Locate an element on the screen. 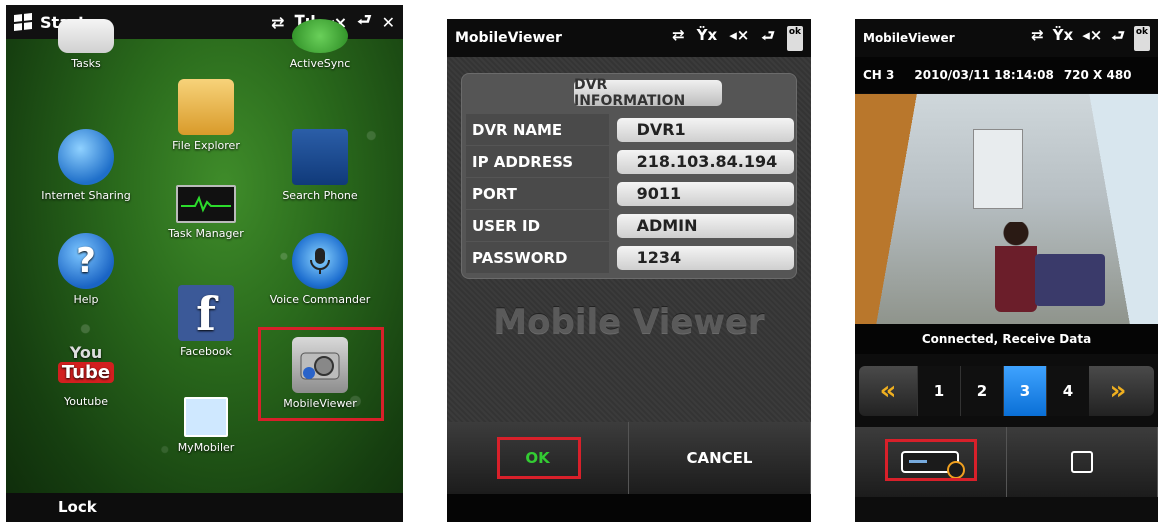 This screenshot has height=522, width=1158. dvr-info-header: DVR INFORMATION is located at coordinates (648, 93).